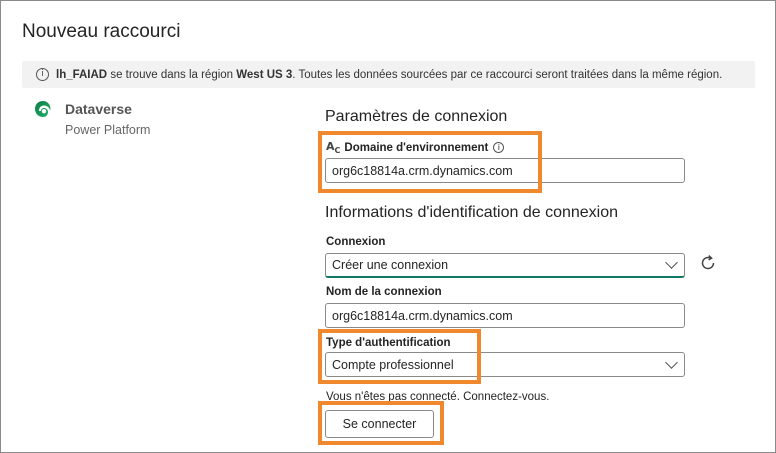 Image resolution: width=776 pixels, height=453 pixels. Describe the element at coordinates (388, 343) in the screenshot. I see `auth-type-label: Type d'authentification` at that location.